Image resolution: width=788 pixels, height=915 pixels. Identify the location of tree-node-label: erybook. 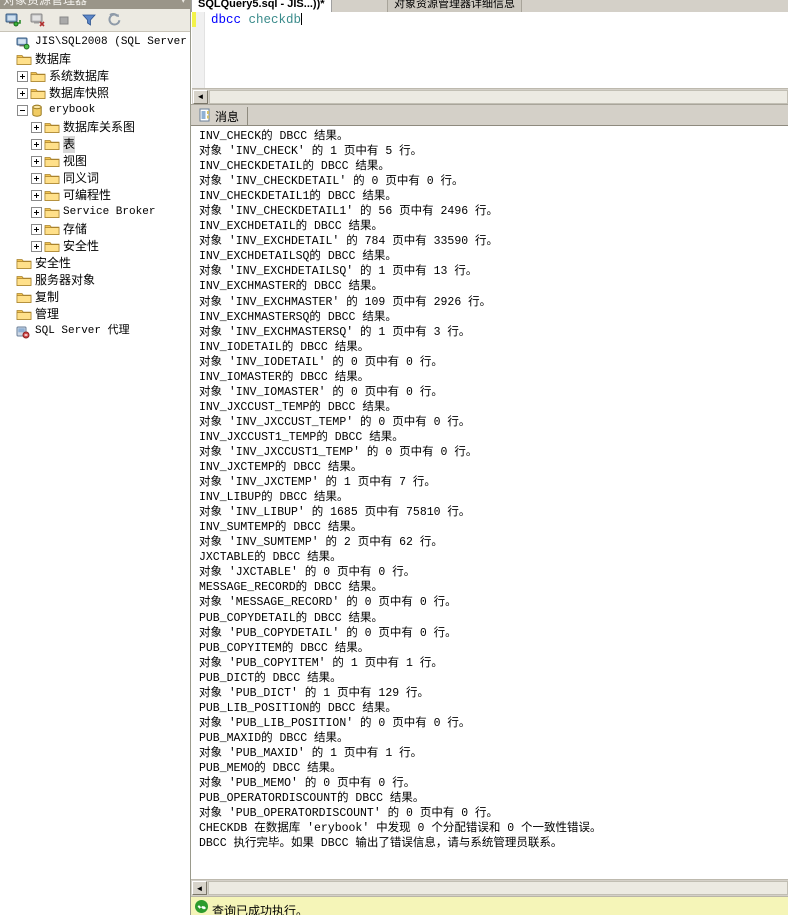
(72, 110).